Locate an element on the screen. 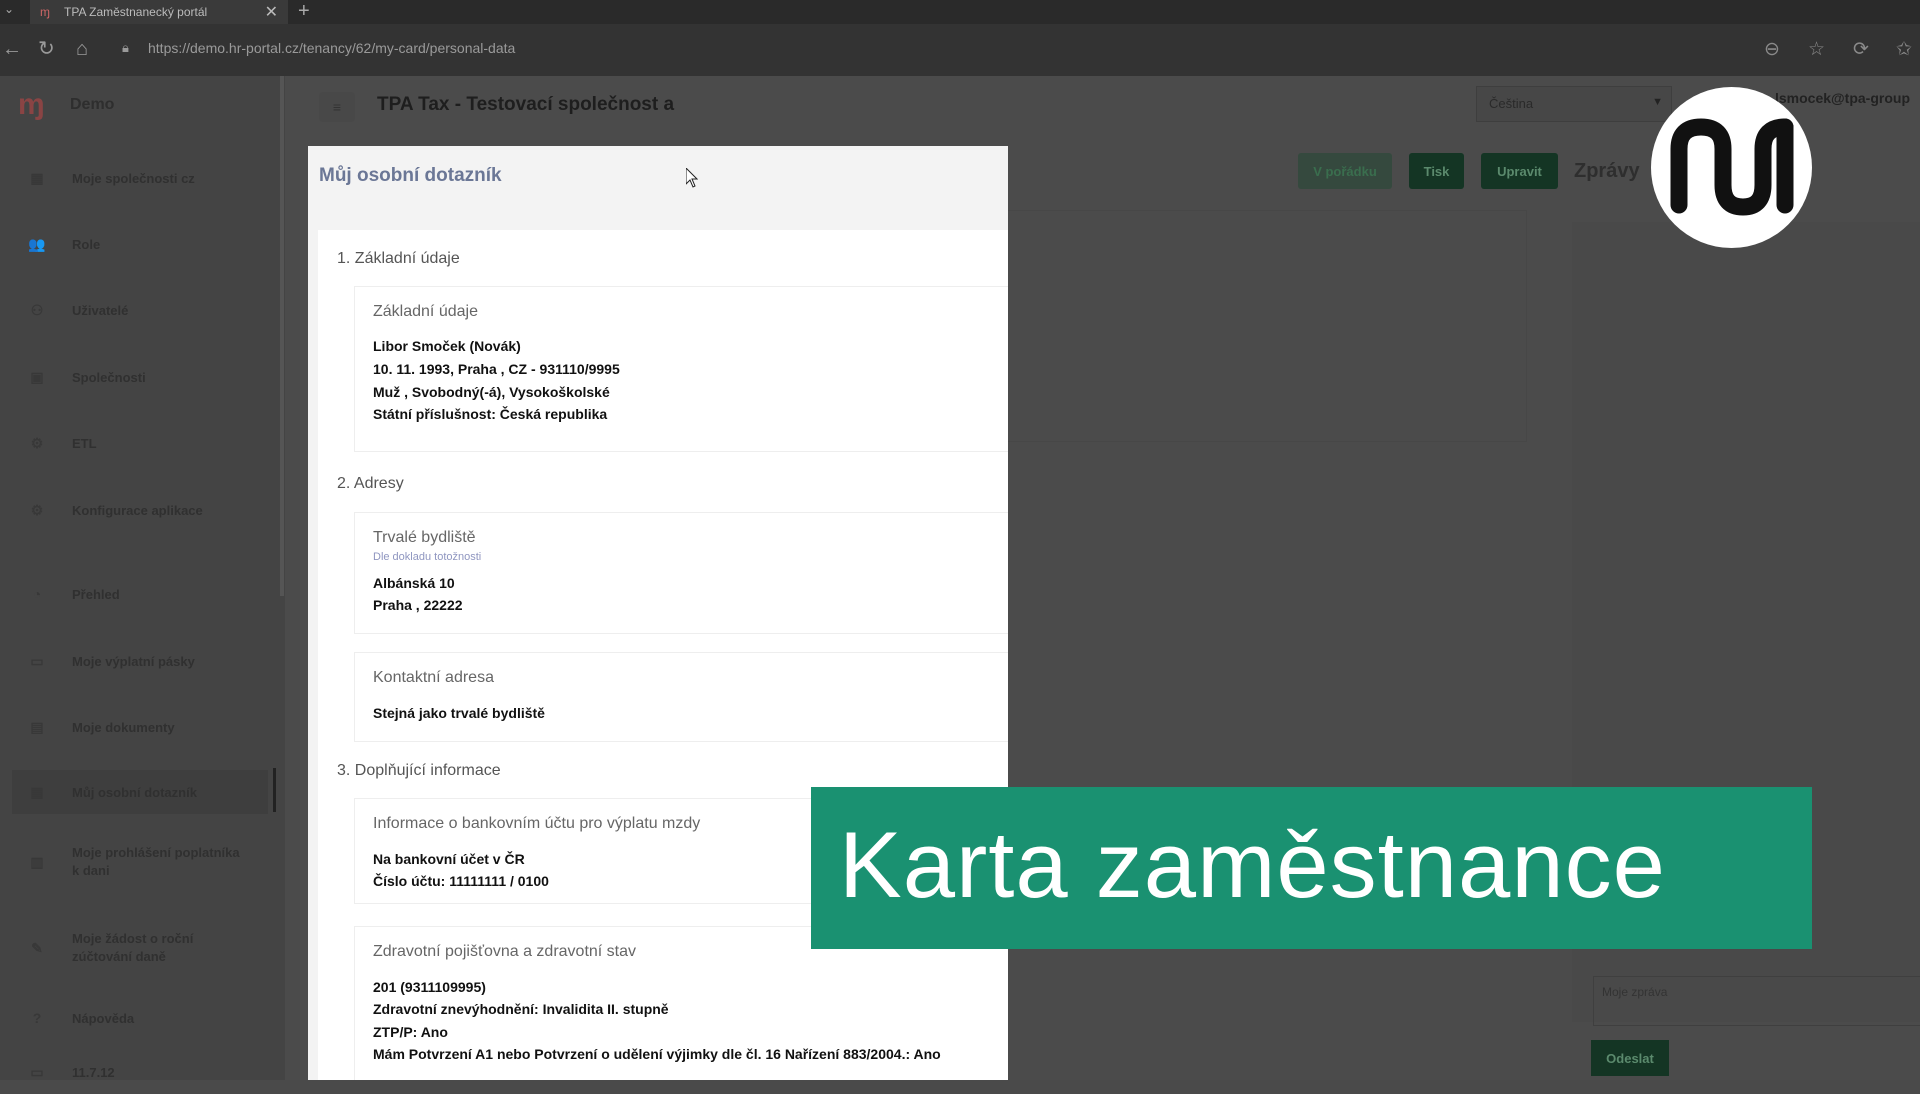  street: Albánská 10 is located at coordinates (414, 583).